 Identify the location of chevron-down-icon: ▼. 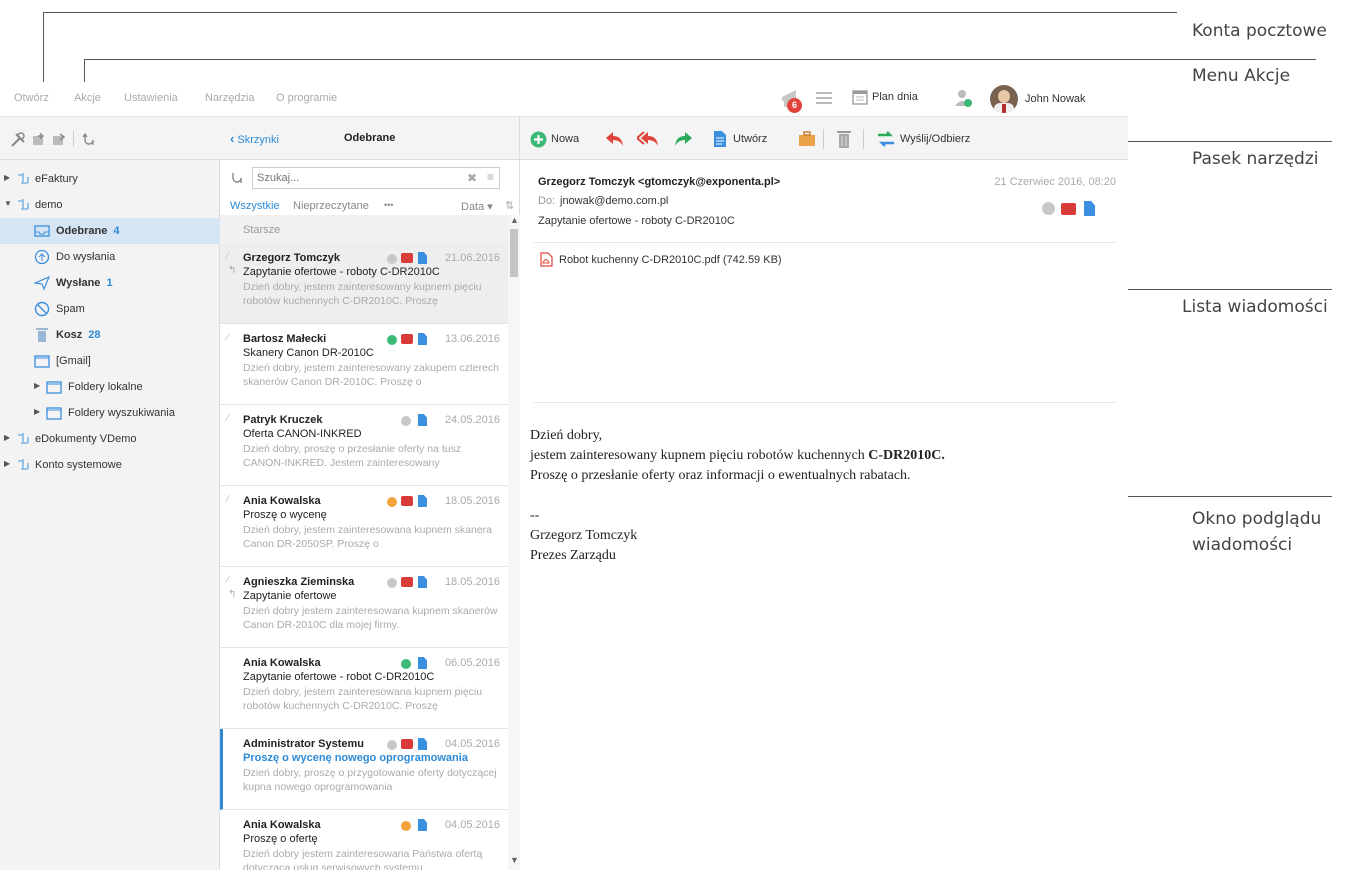
(8, 203).